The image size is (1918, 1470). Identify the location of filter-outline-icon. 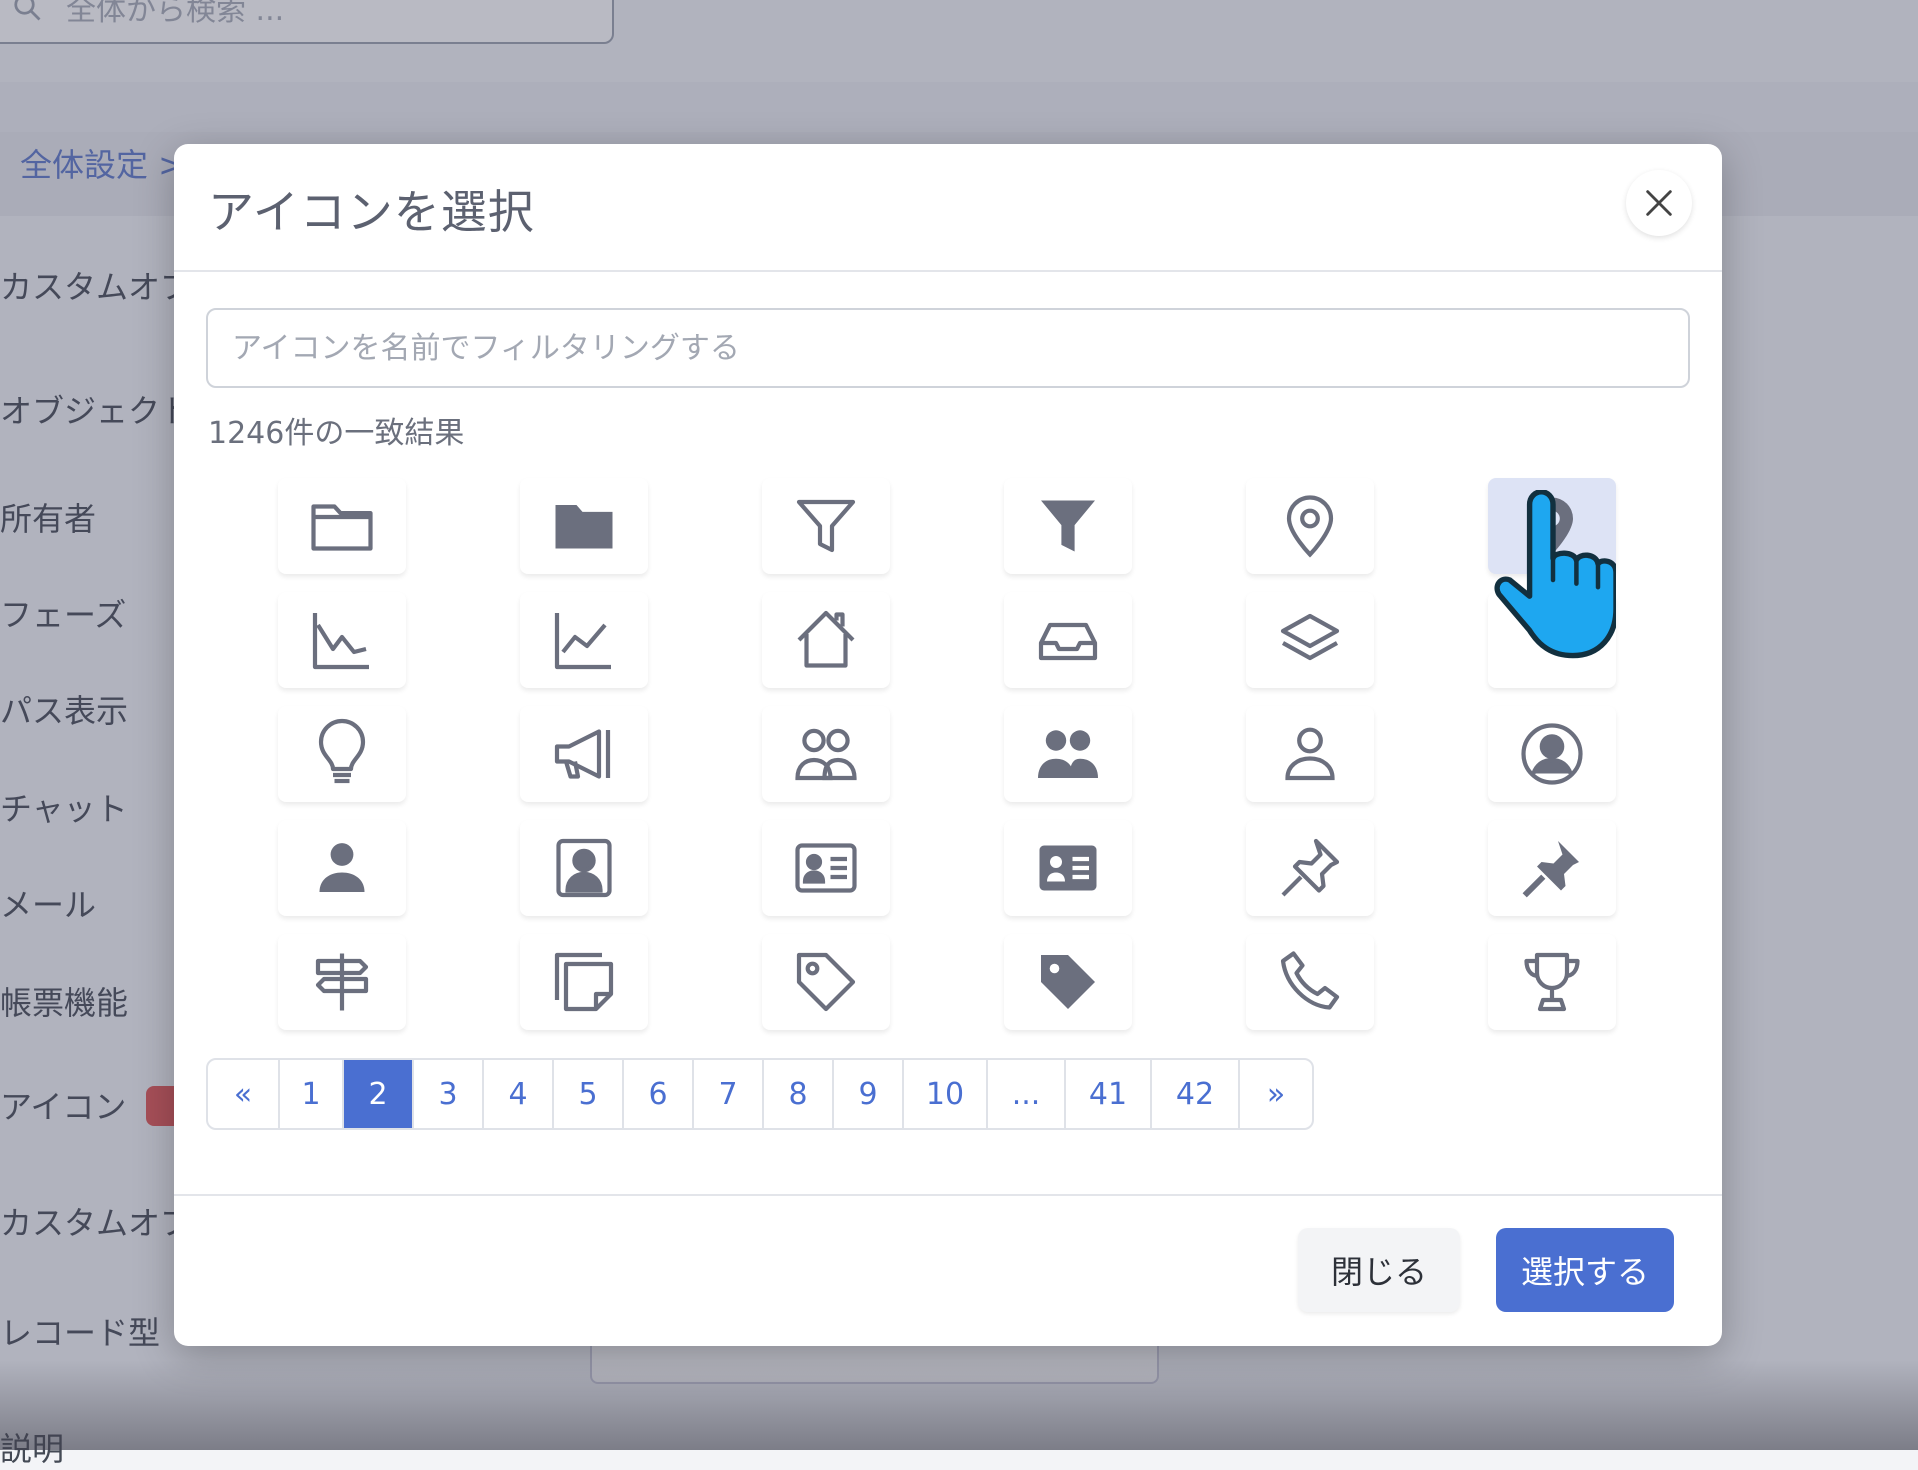
(826, 526).